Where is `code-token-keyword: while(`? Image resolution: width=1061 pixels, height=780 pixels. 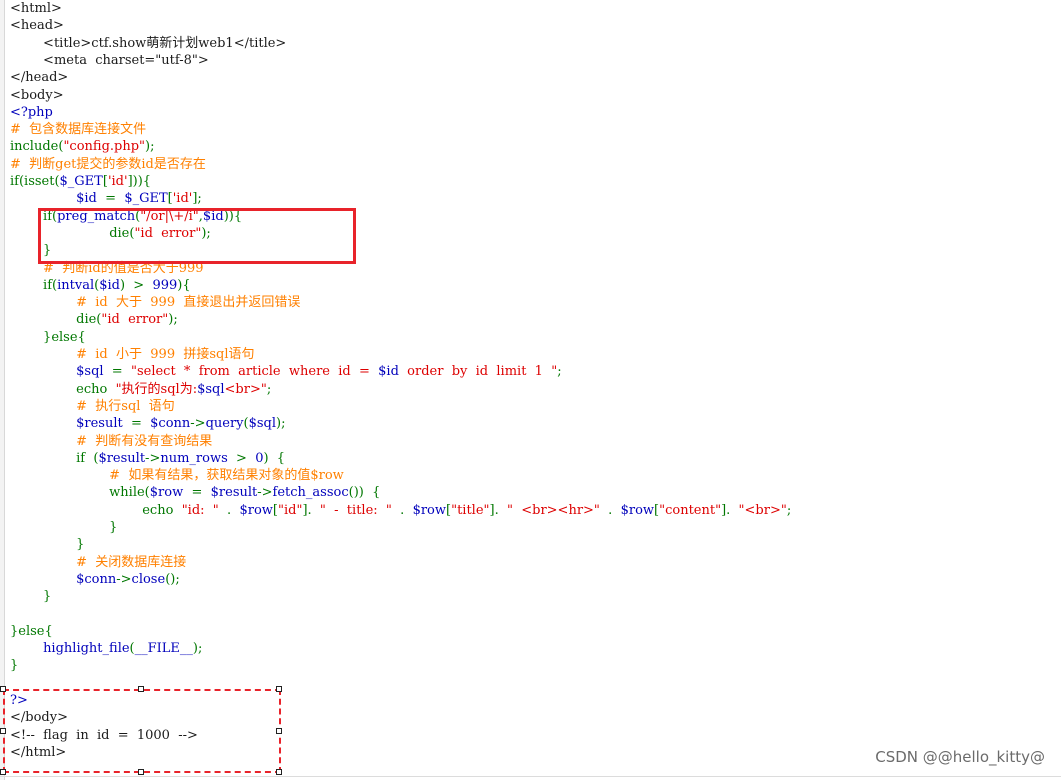 code-token-keyword: while( is located at coordinates (80, 493).